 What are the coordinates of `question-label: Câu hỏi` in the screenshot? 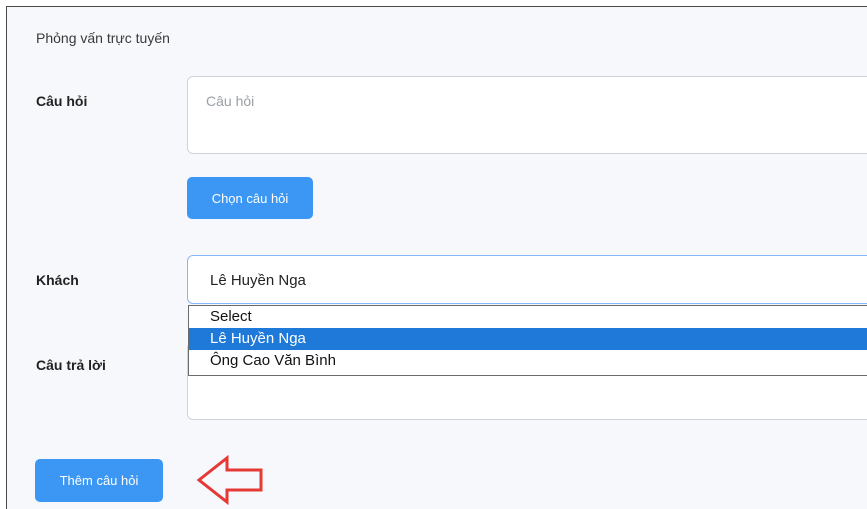 It's located at (61, 101).